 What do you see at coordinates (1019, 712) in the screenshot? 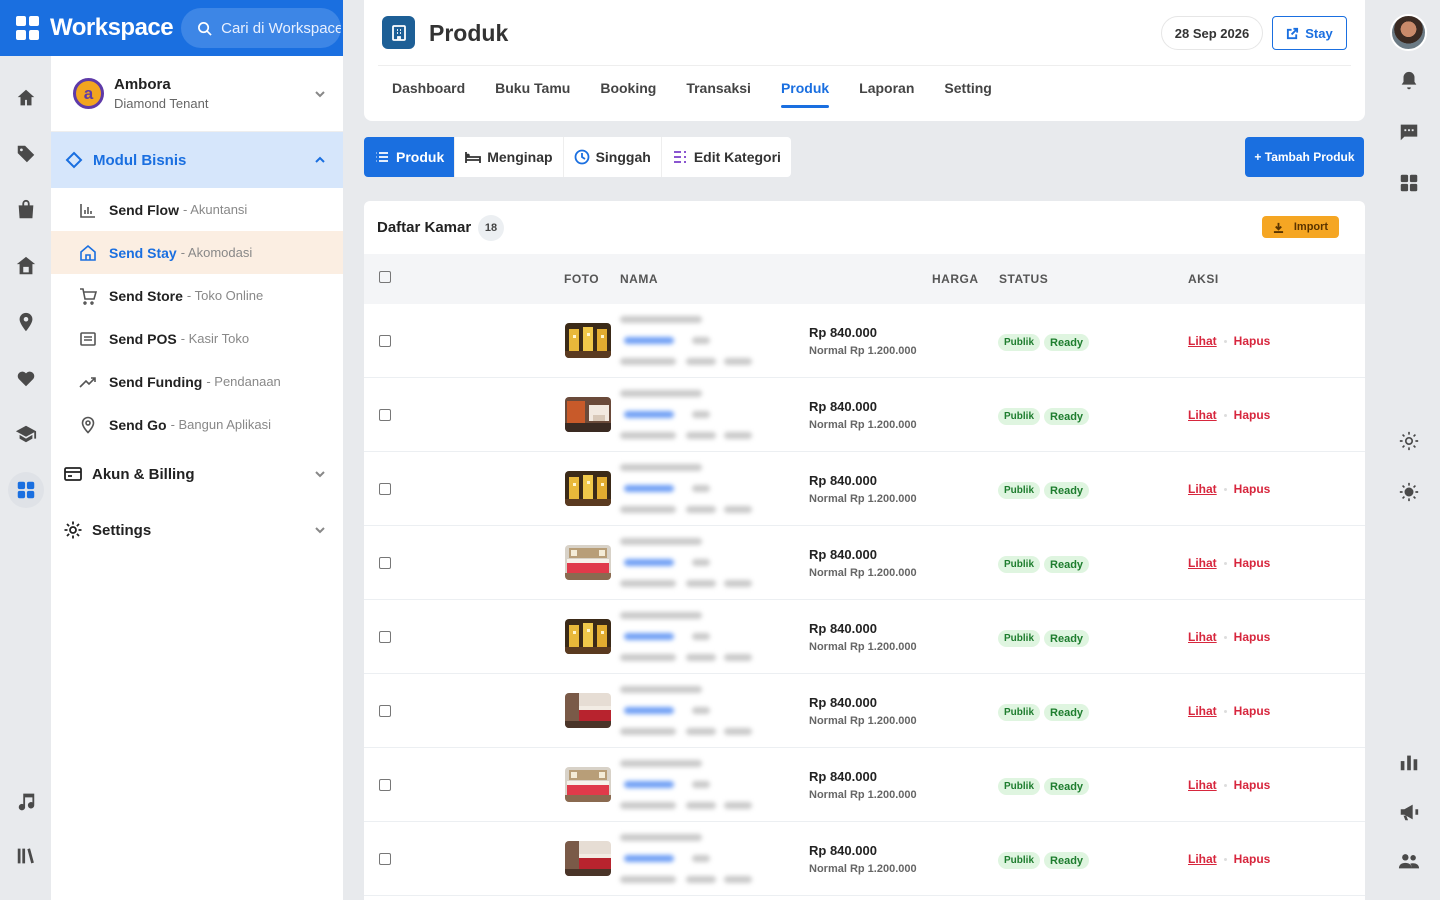
I see `status-badge-publik: Publik` at bounding box center [1019, 712].